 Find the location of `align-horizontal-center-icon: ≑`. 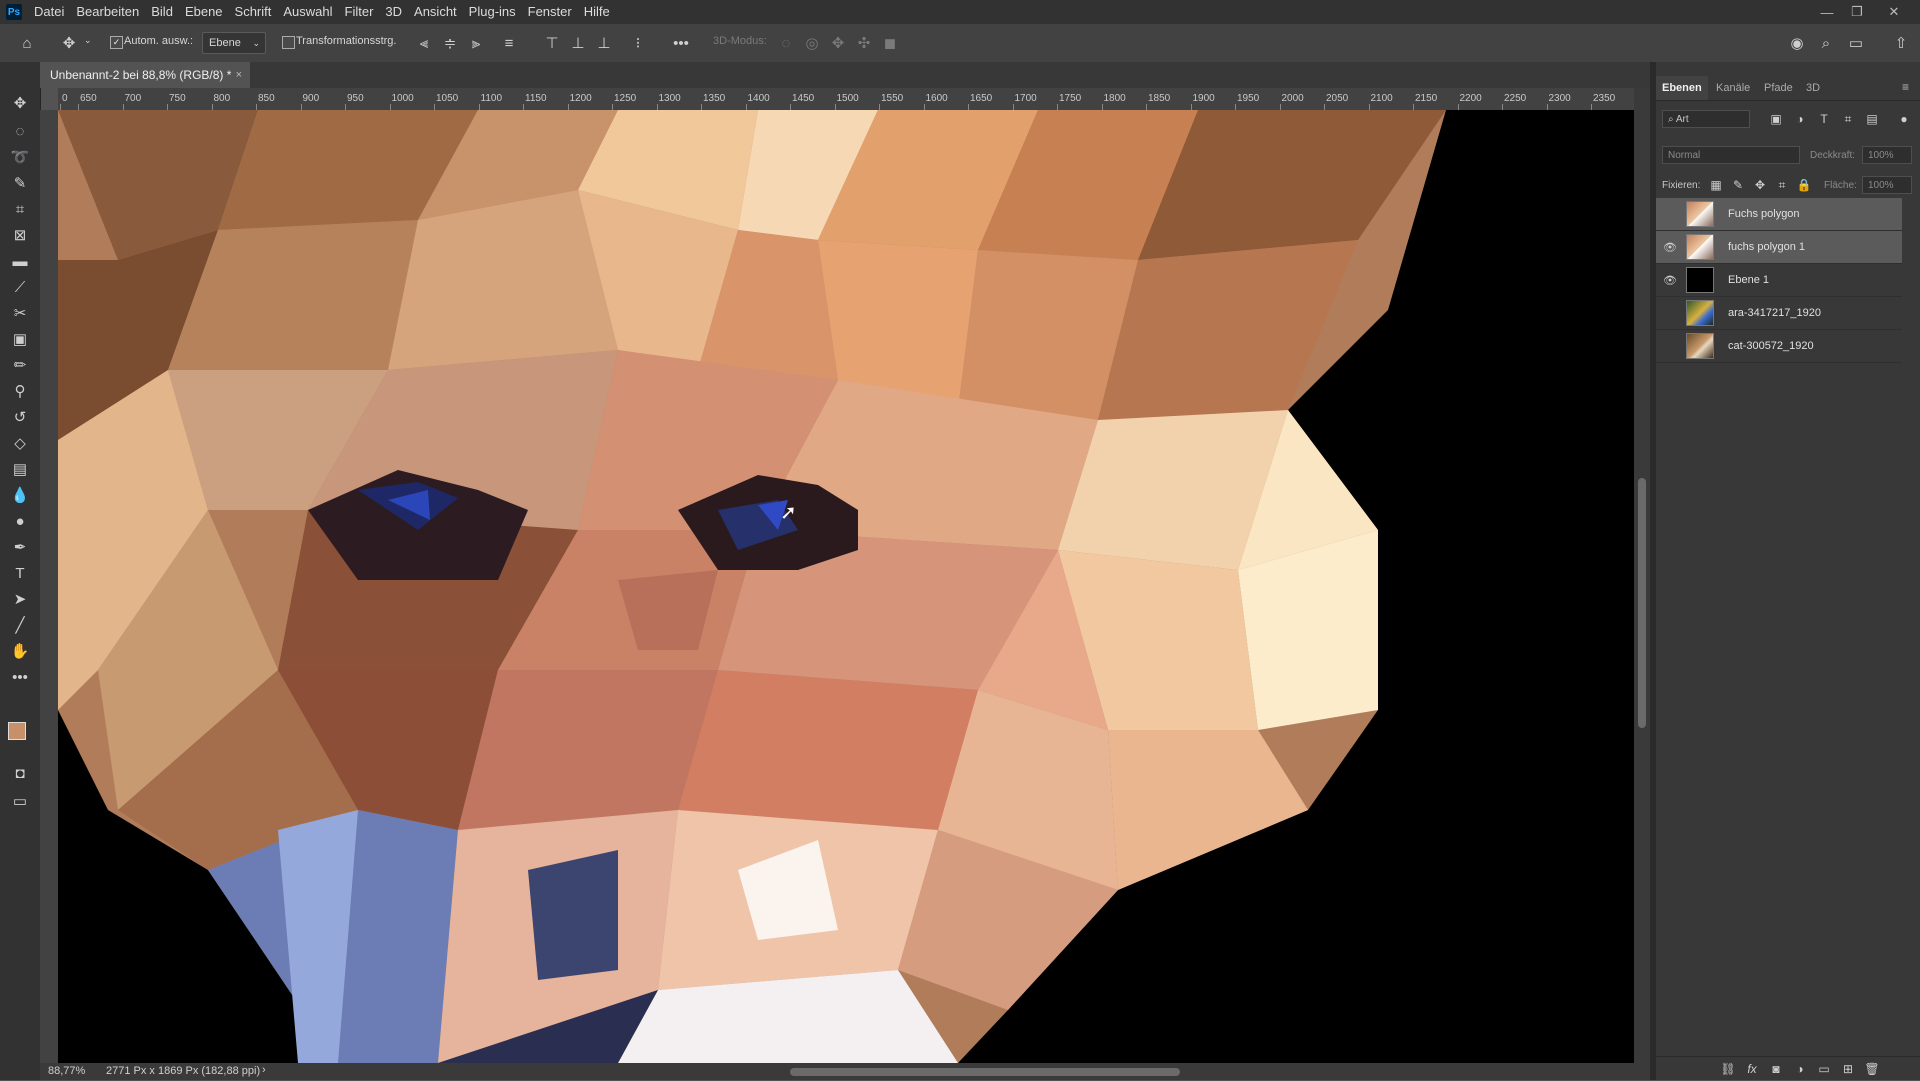

align-horizontal-center-icon: ≑ is located at coordinates (450, 43).